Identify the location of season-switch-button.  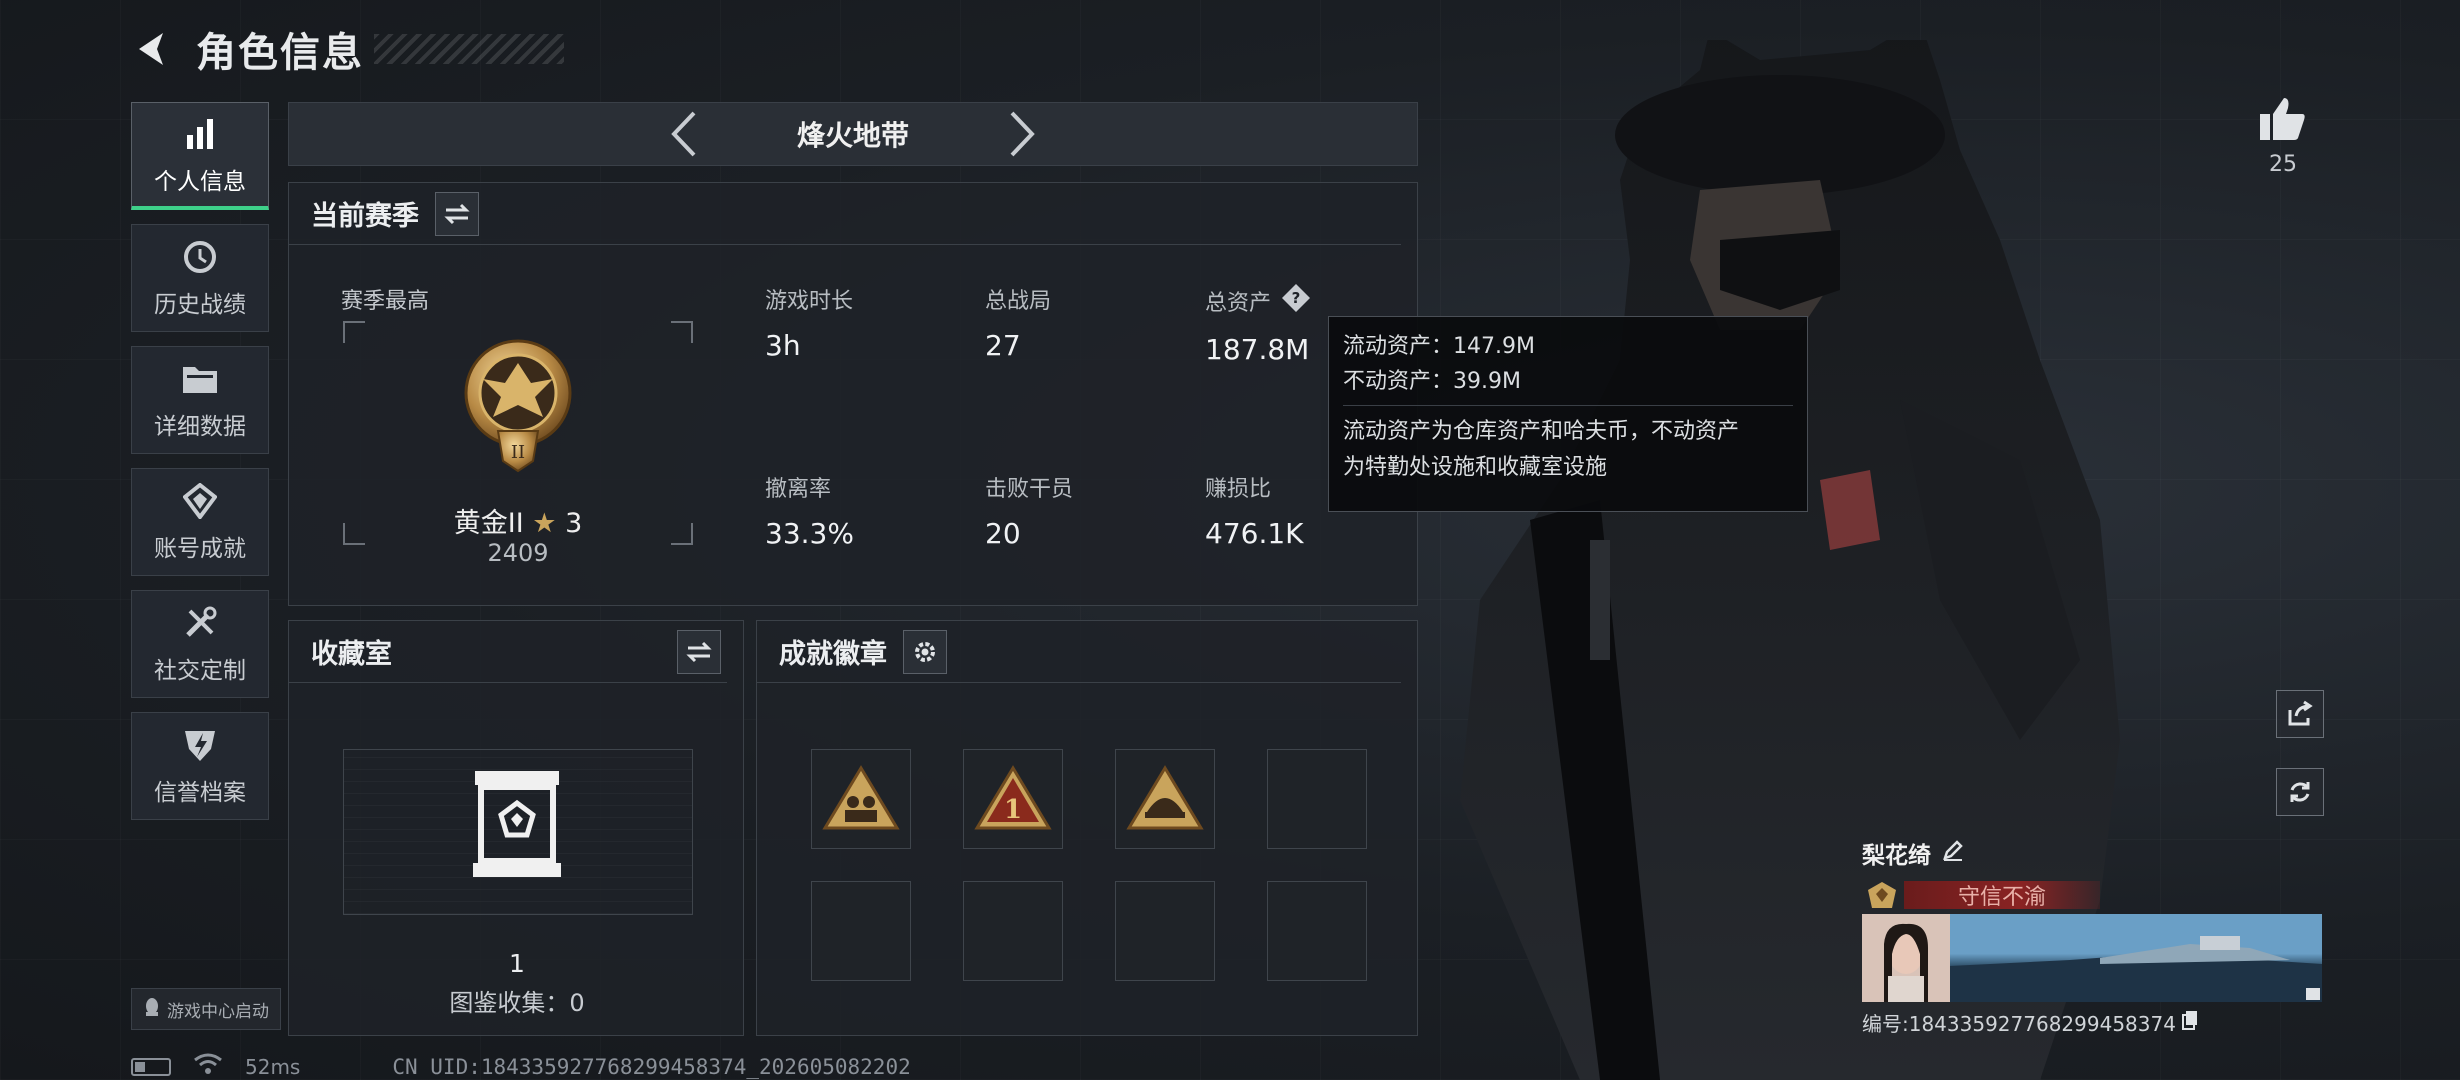
(457, 213).